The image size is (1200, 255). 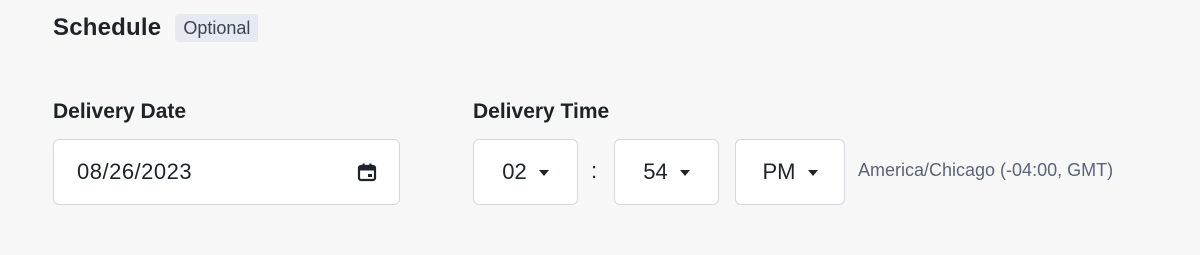 I want to click on hour-select: 02, so click(x=525, y=172).